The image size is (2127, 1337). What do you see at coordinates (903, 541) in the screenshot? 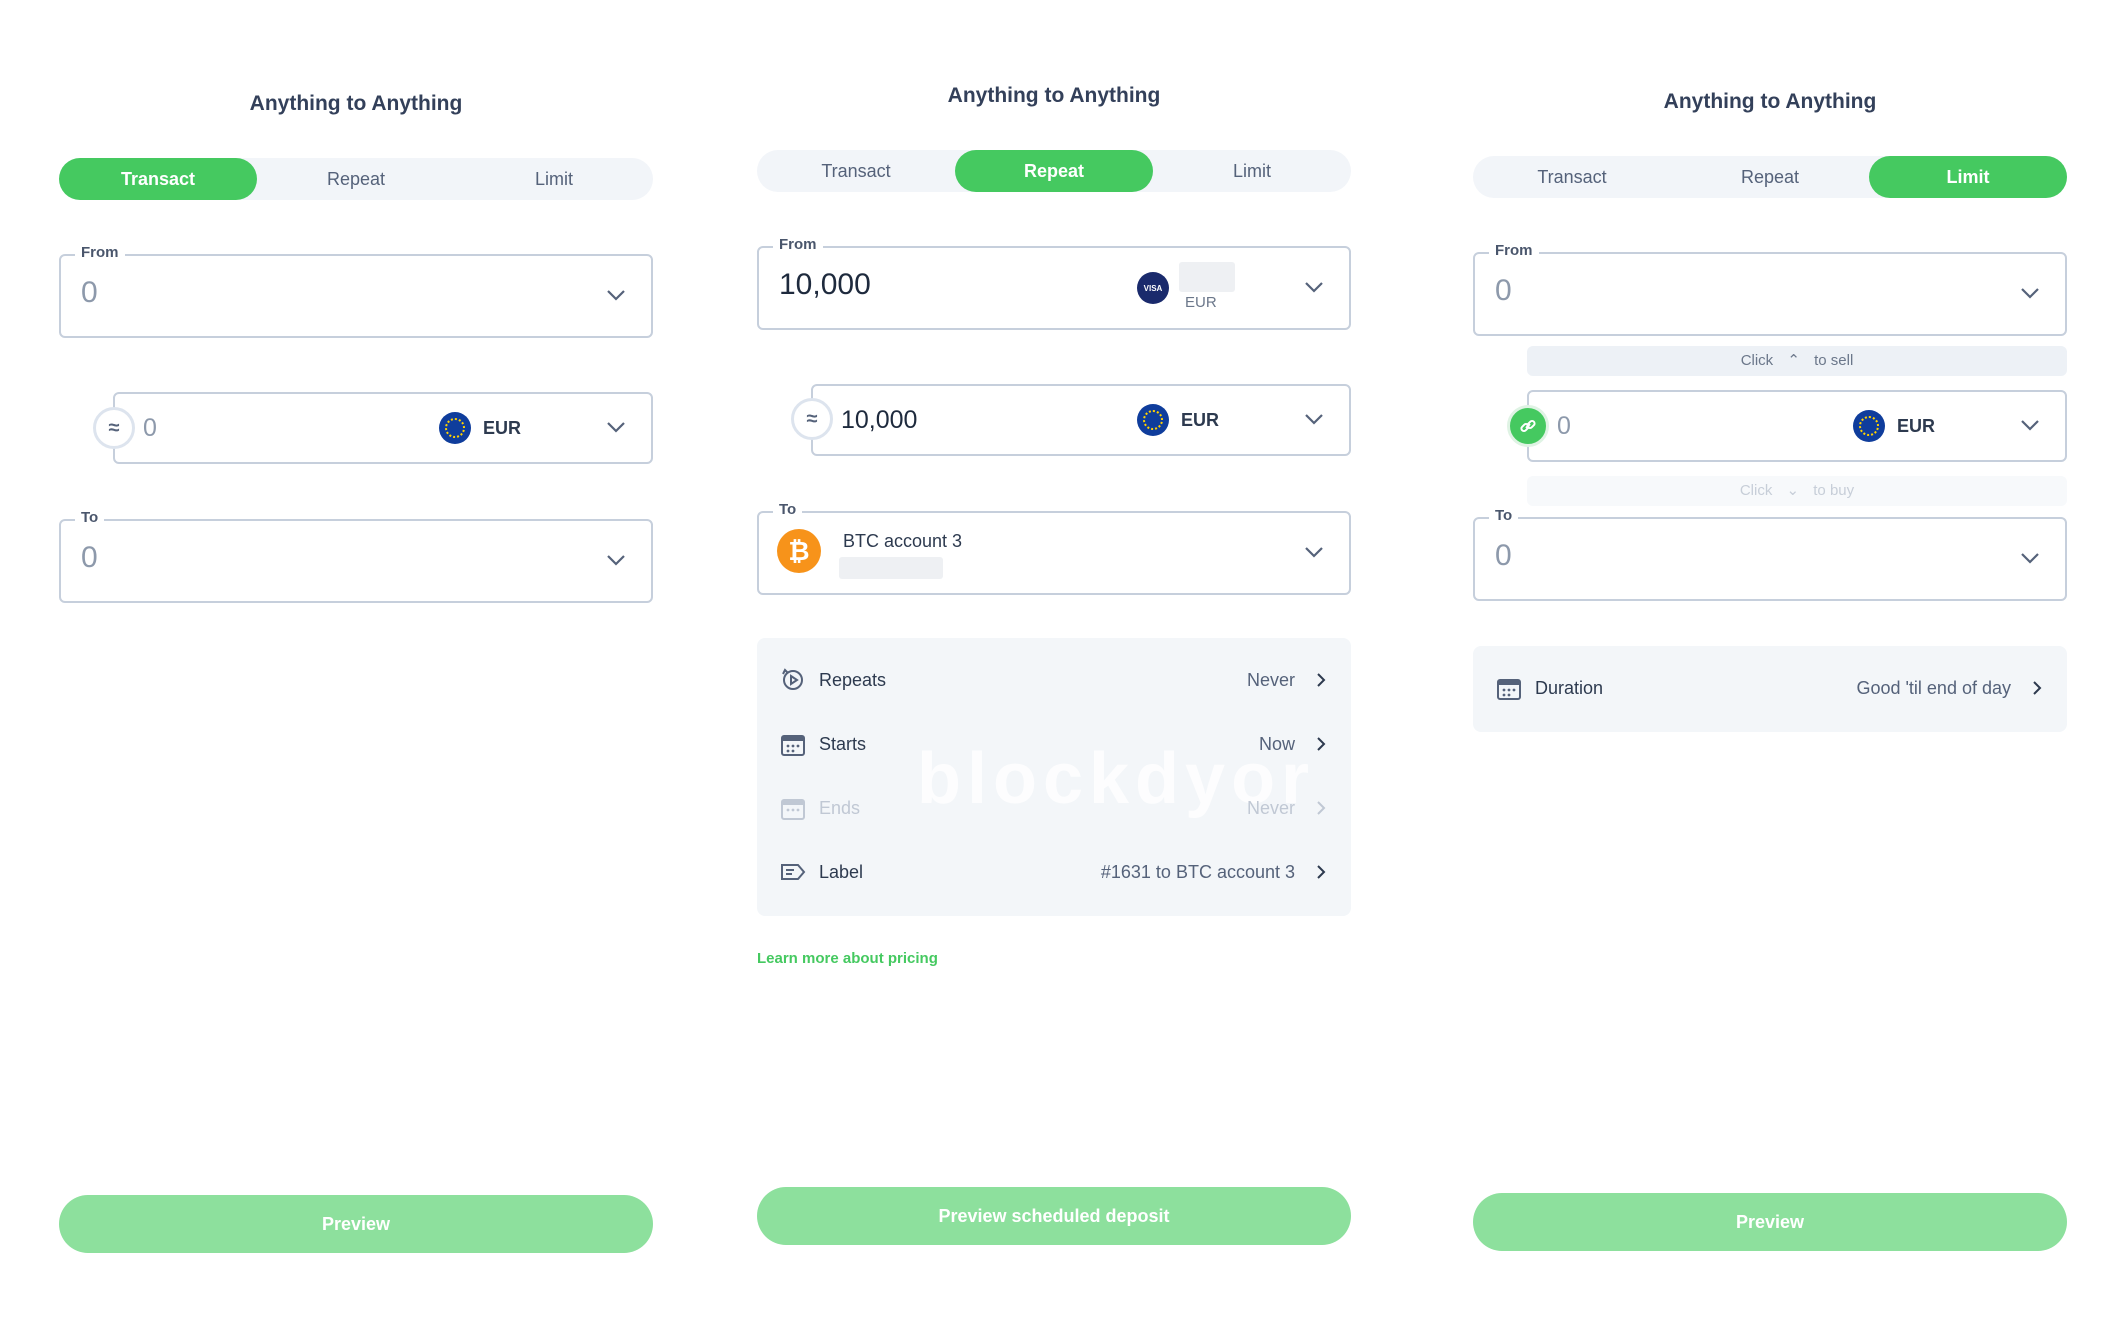
I see `to-account-name: BTC account 3` at bounding box center [903, 541].